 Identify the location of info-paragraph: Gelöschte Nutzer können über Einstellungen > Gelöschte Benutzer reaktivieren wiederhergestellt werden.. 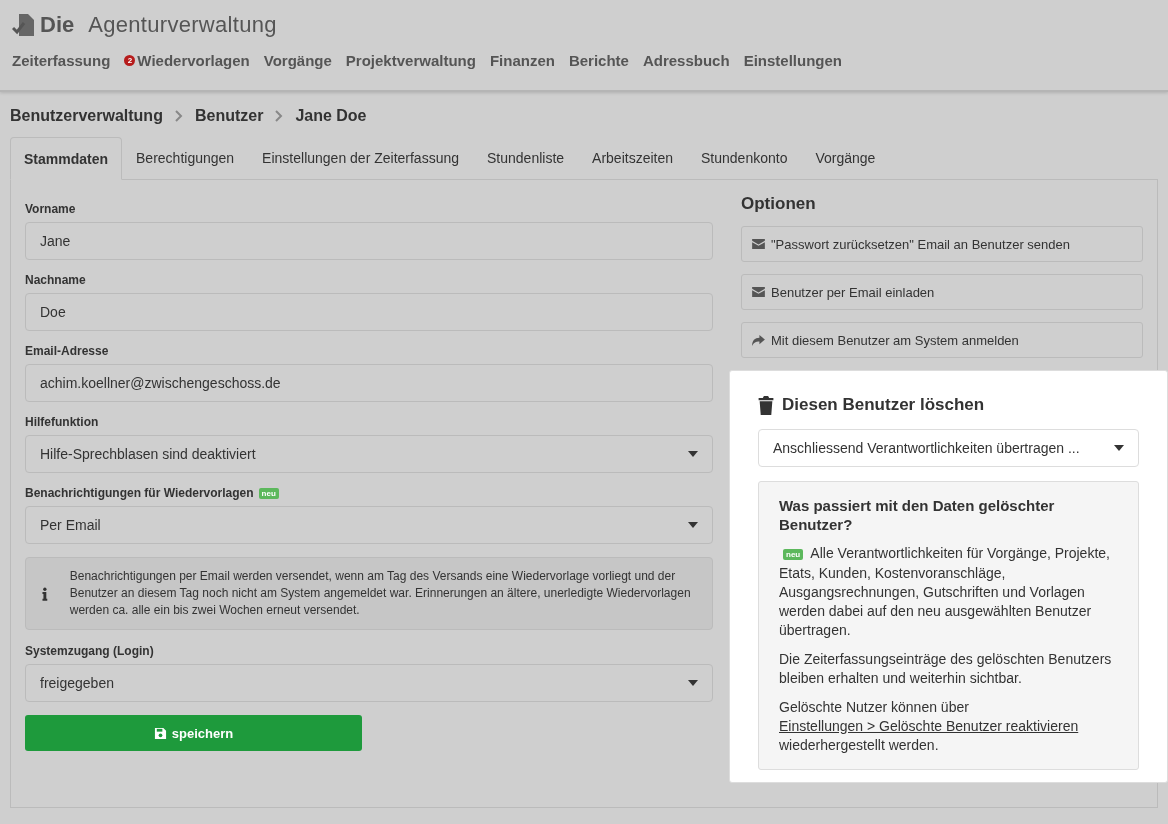
(929, 726).